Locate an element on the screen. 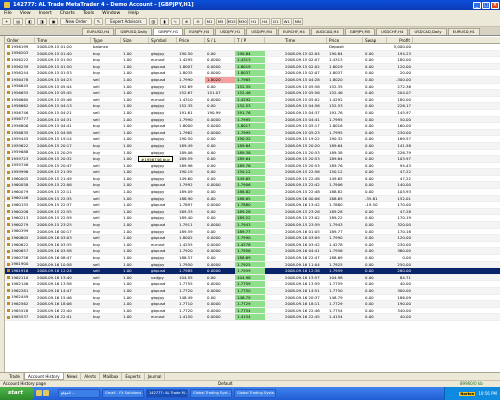 The image size is (500, 400). new-order-button: New Order is located at coordinates (76, 21).